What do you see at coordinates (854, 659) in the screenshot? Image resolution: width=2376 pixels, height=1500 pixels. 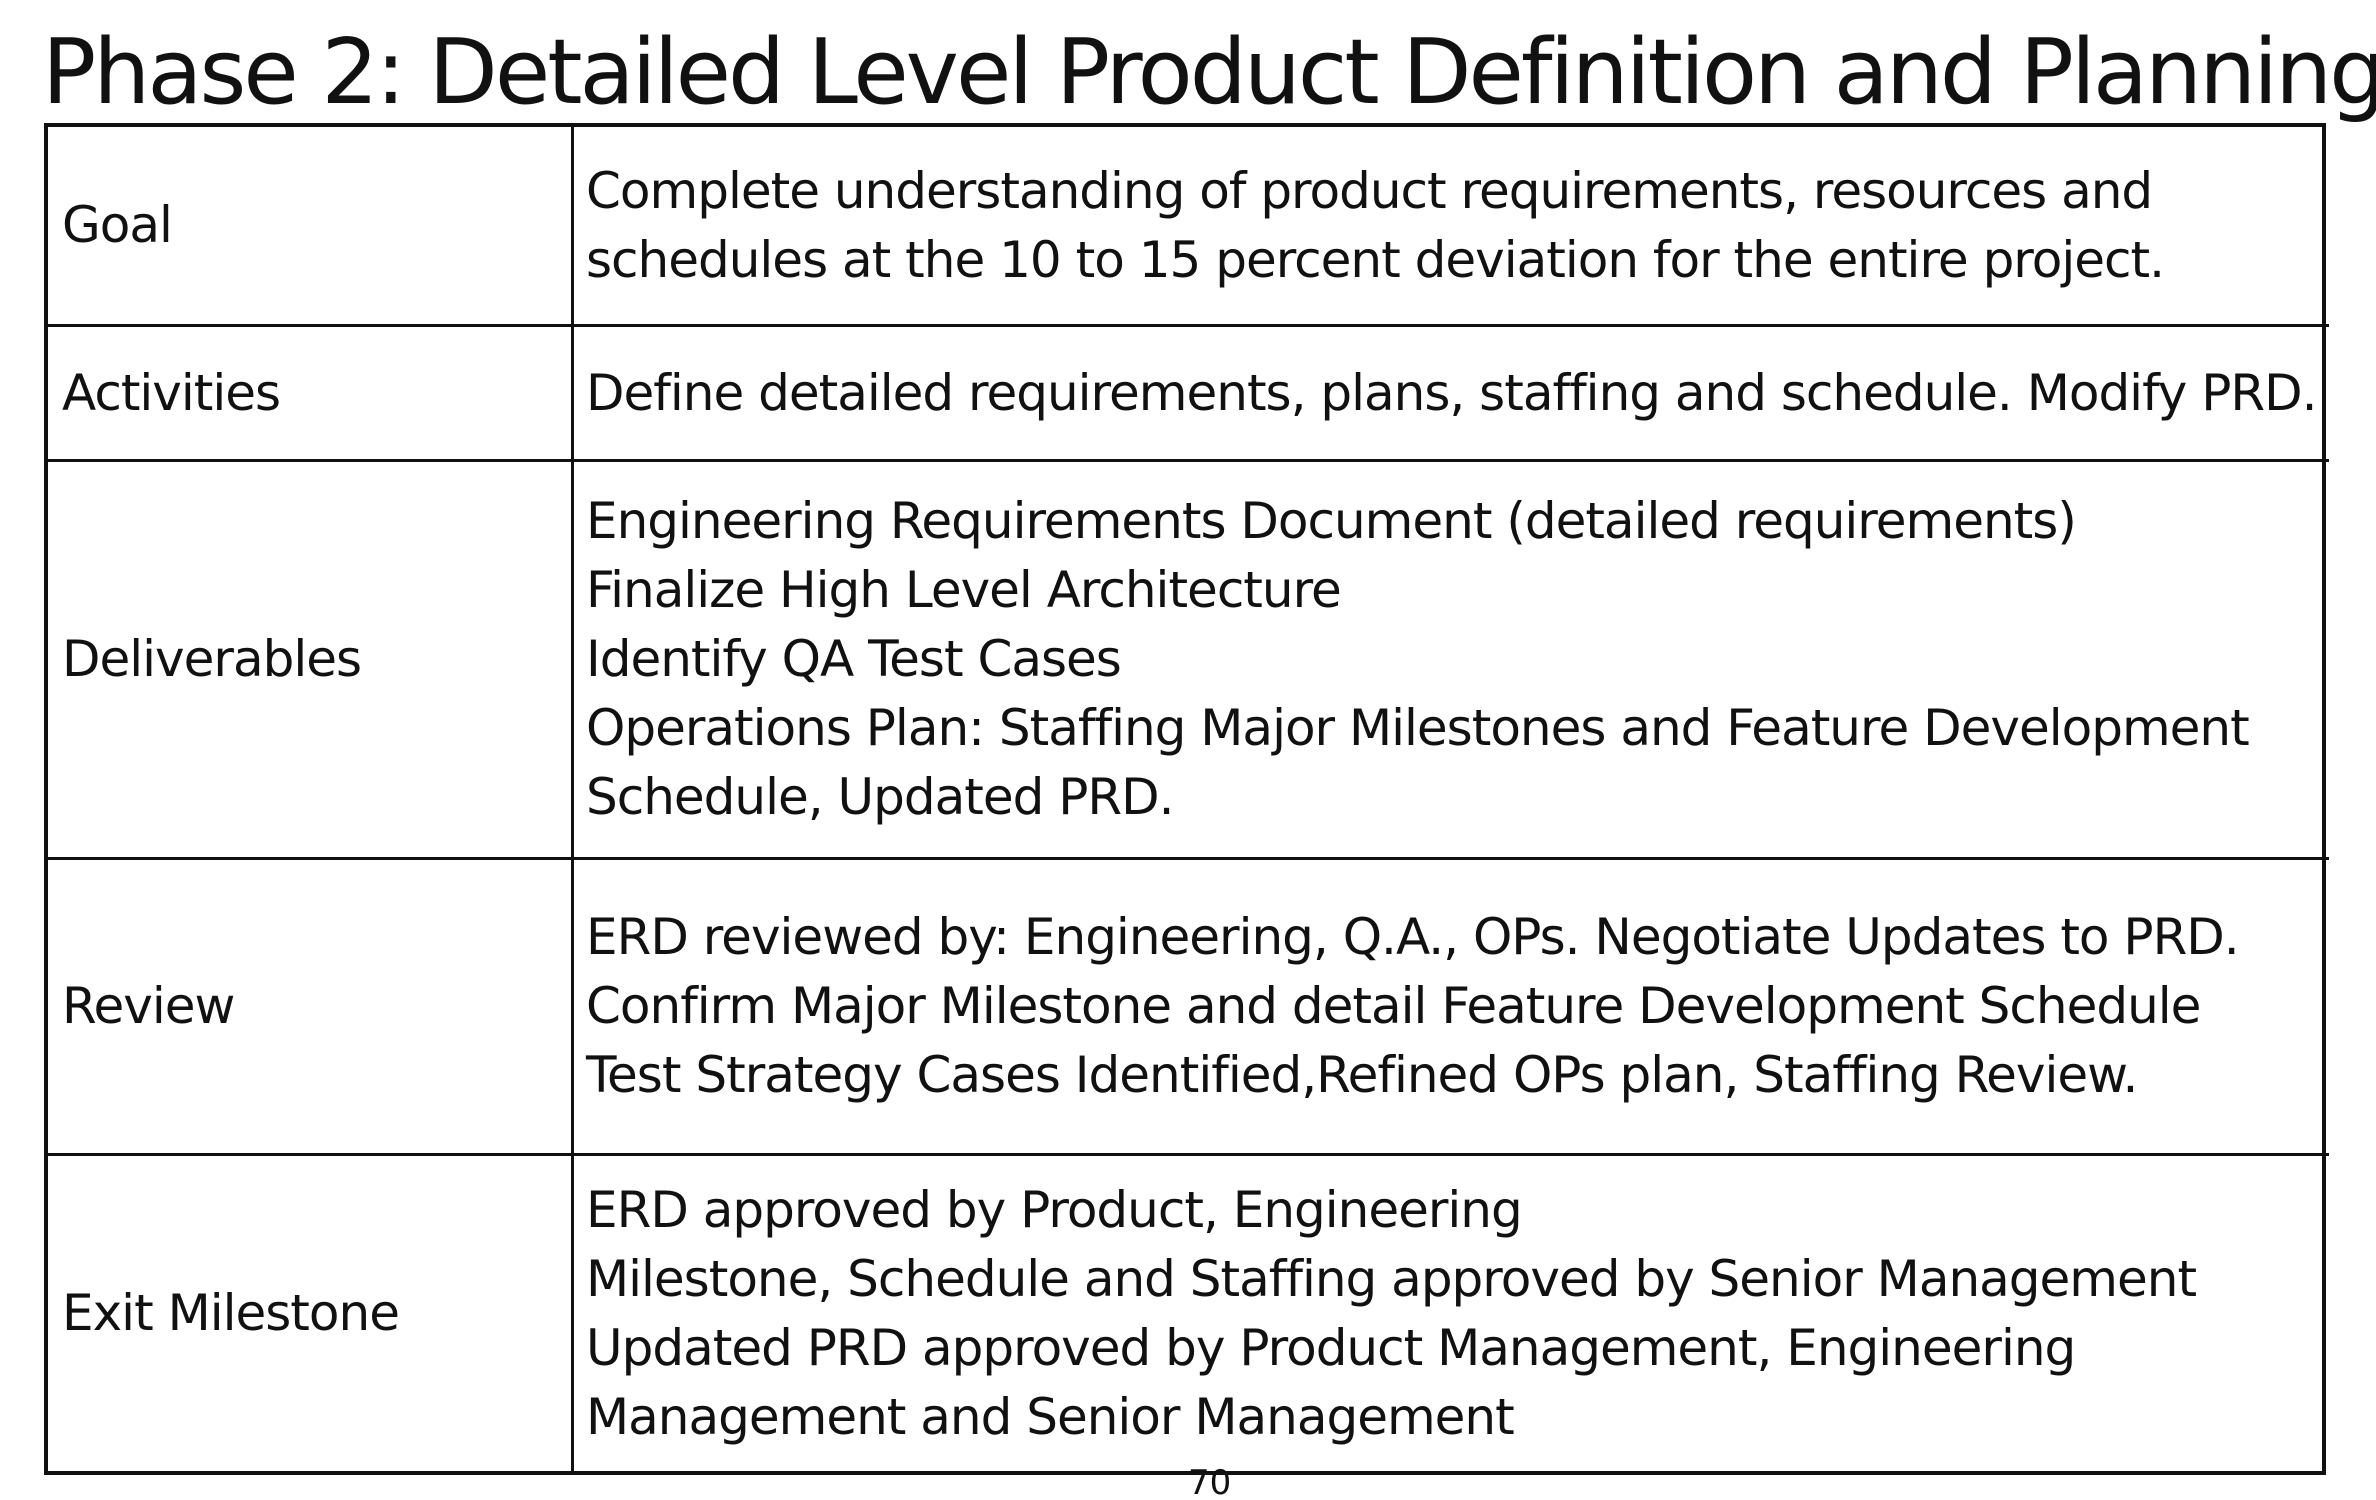 I see `deliverables-line: Identify QA Test Cases` at bounding box center [854, 659].